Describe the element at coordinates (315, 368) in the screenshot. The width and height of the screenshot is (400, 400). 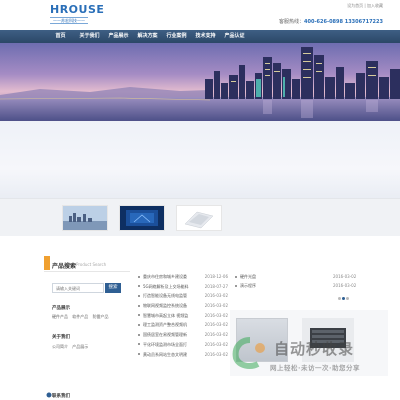
I see `watermark-subtext: 网上轻松·未访一次·助您分享` at that location.